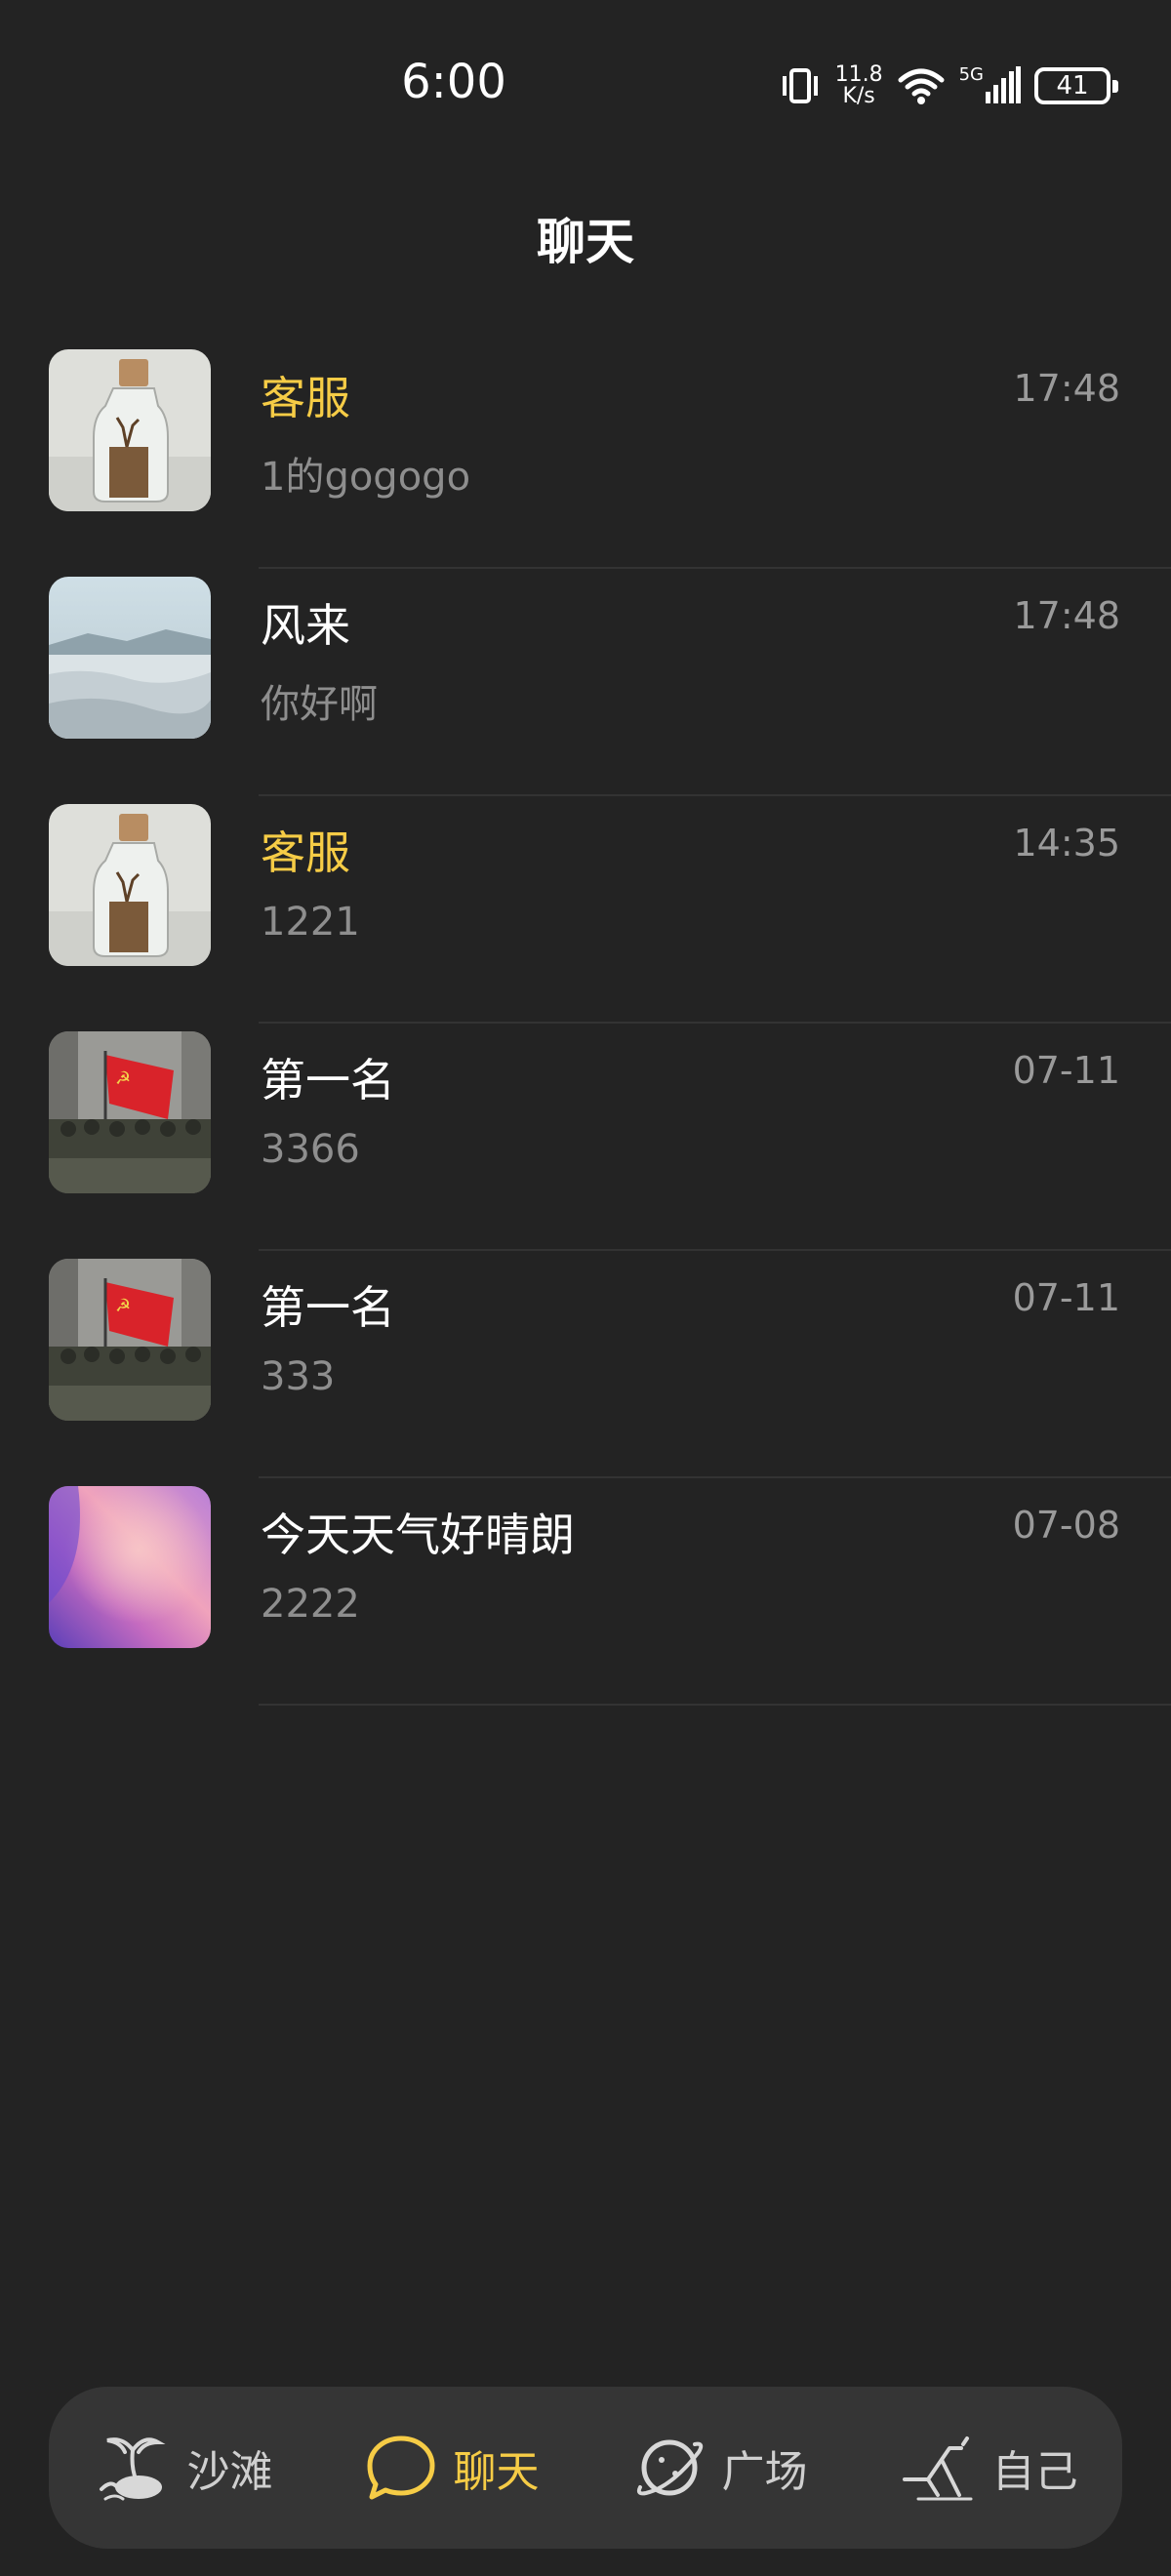 The width and height of the screenshot is (1171, 2576). I want to click on status-icons: 11.8 K/s 5G 41, so click(948, 86).